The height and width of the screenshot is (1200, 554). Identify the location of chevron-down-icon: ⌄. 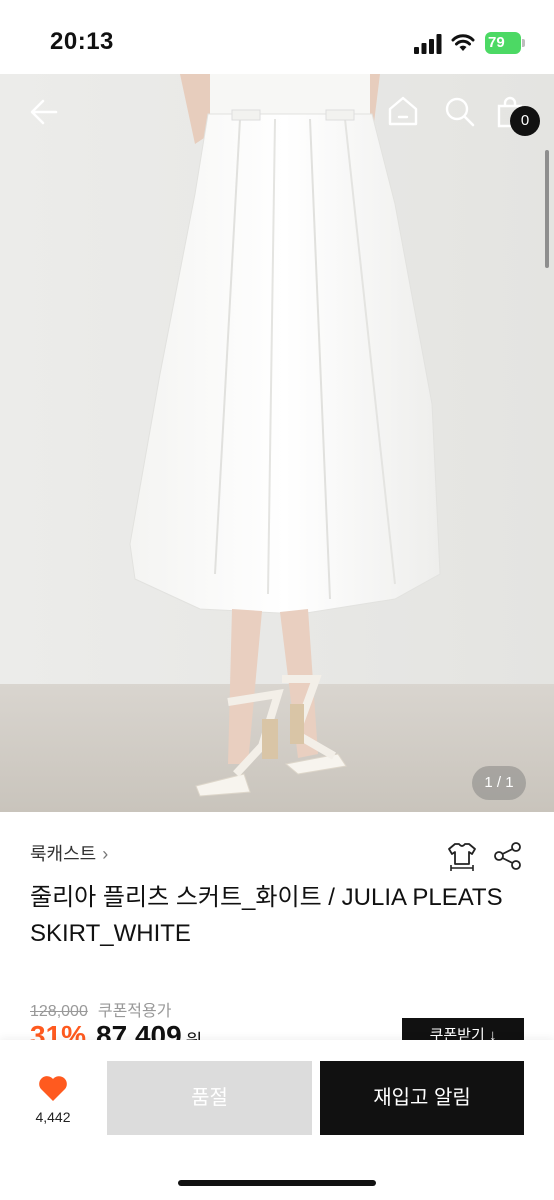
(216, 1035).